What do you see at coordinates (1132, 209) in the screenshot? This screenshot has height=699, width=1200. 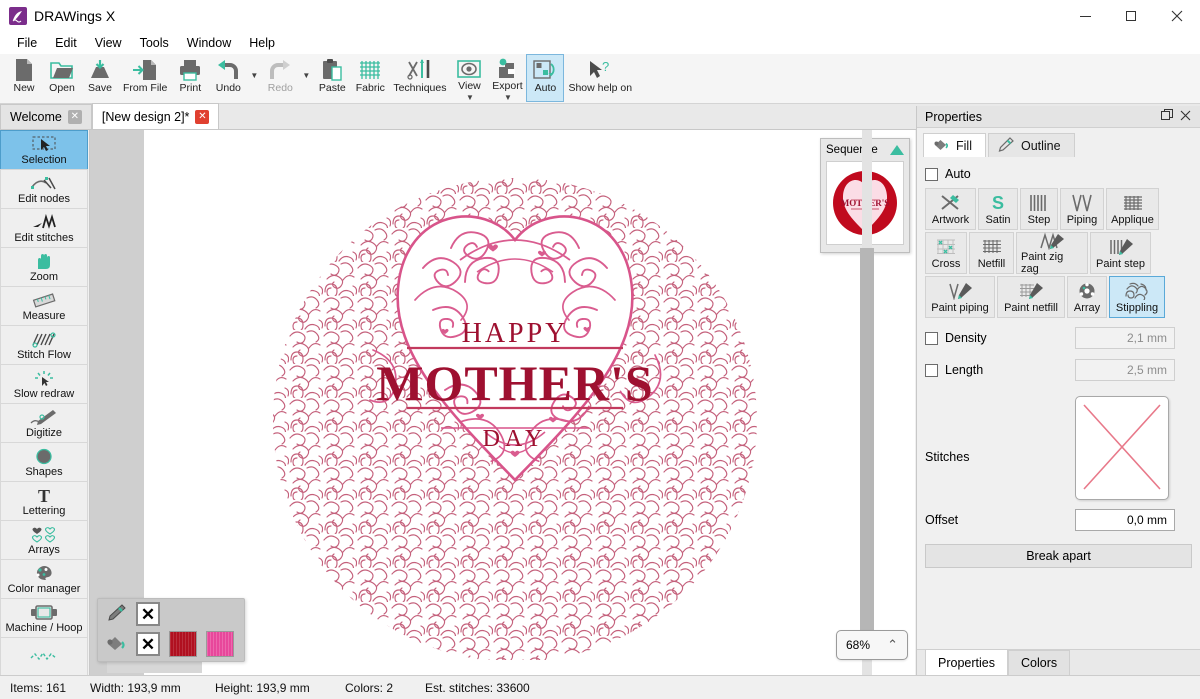 I see `fill-type-applique: Applique` at bounding box center [1132, 209].